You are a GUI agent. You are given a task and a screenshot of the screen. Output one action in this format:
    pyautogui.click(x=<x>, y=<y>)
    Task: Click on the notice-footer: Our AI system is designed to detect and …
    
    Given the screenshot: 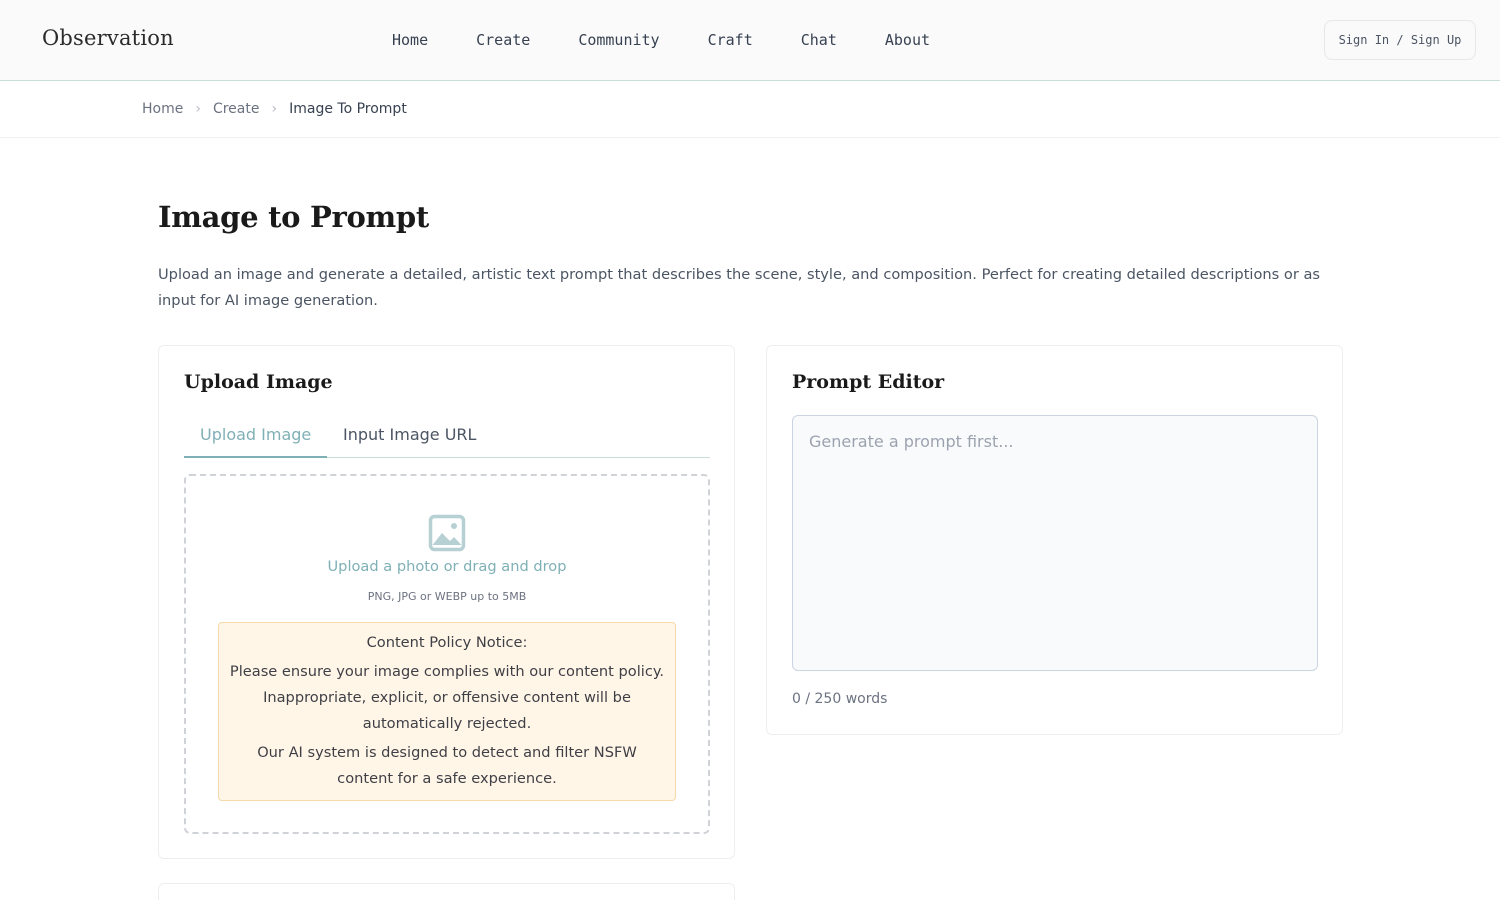 What is the action you would take?
    pyautogui.click(x=447, y=765)
    